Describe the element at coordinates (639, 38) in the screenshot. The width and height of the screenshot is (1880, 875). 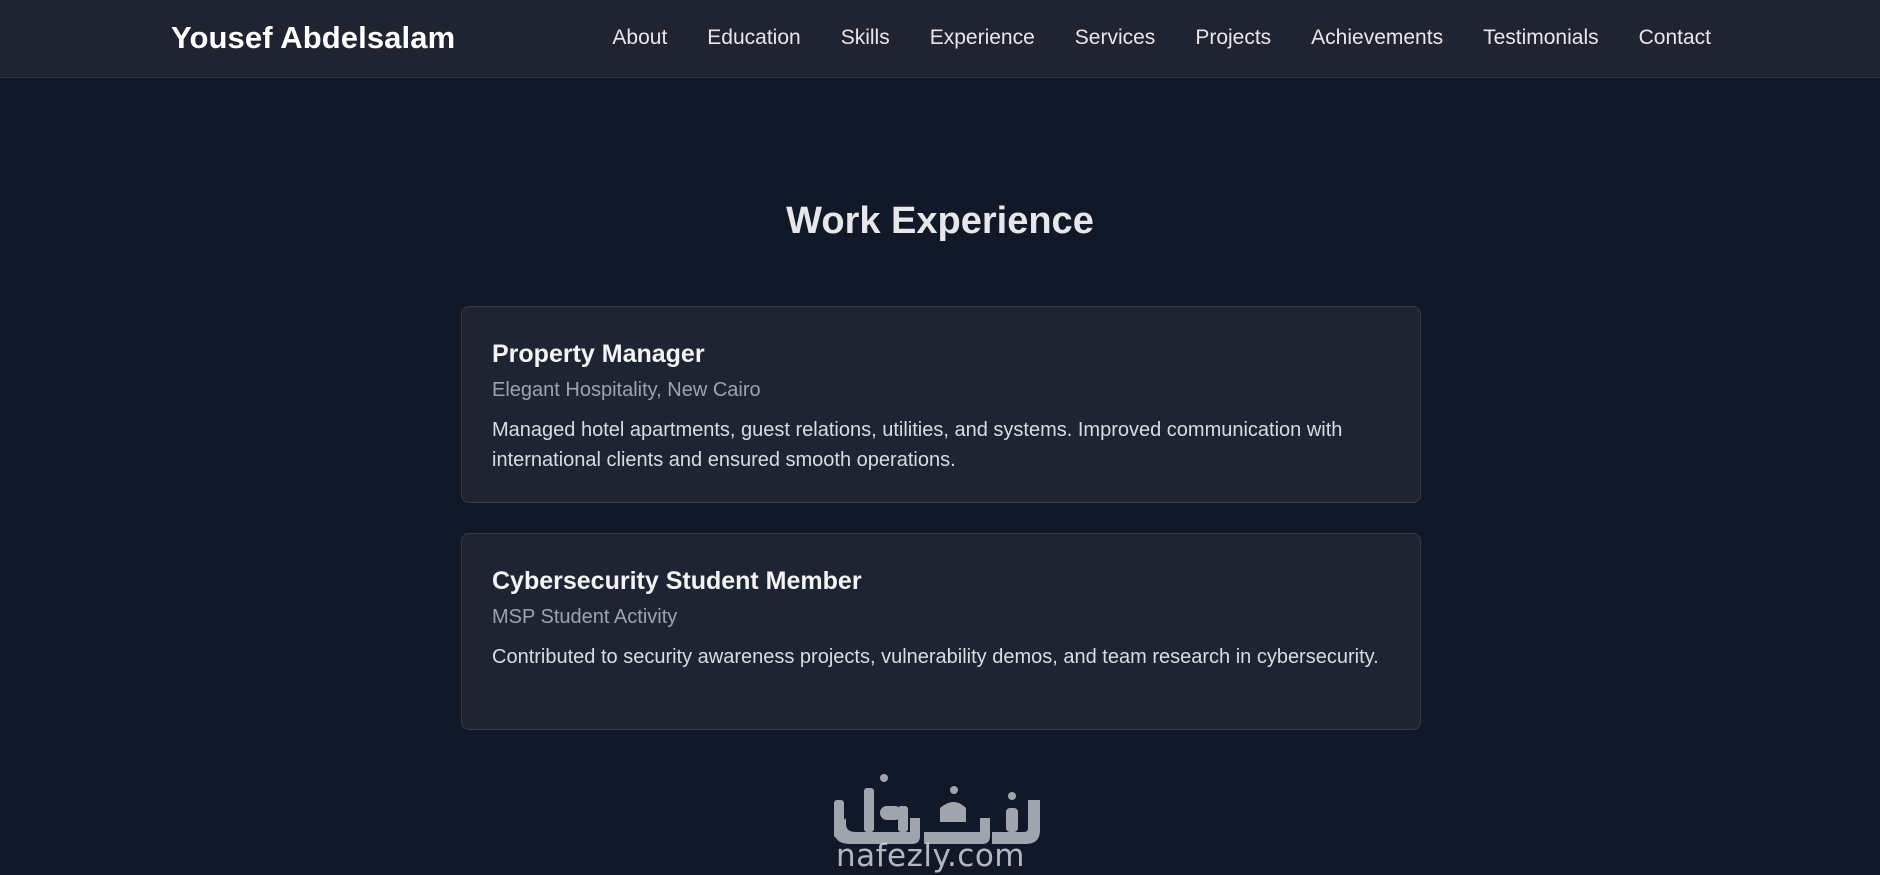
I see `nav-link-about: About` at that location.